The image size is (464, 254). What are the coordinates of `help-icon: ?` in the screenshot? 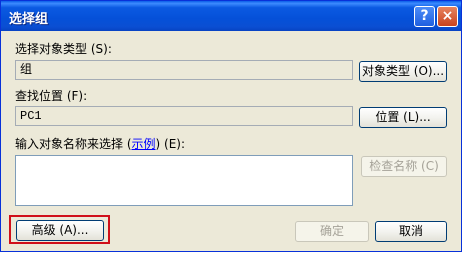 It's located at (424, 16).